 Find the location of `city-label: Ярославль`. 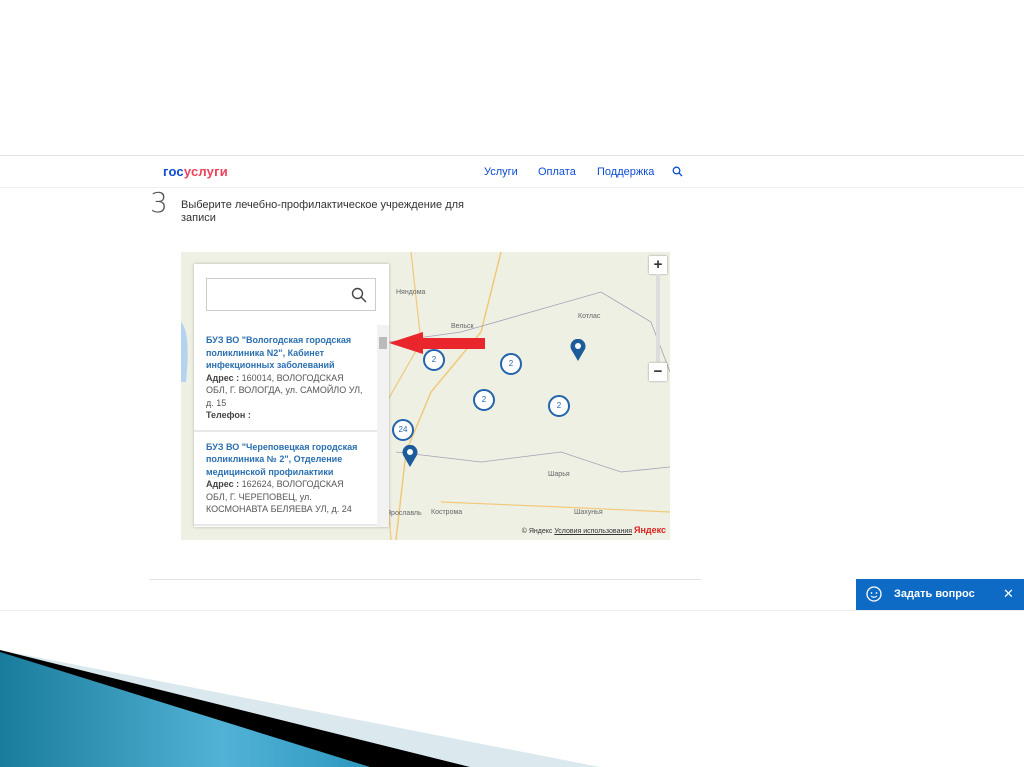

city-label: Ярославль is located at coordinates (404, 513).